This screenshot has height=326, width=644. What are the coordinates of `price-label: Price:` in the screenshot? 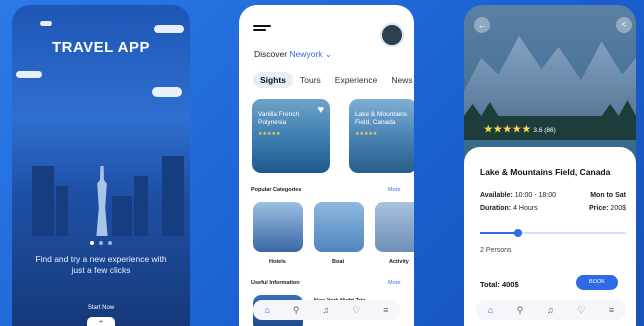 It's located at (599, 208).